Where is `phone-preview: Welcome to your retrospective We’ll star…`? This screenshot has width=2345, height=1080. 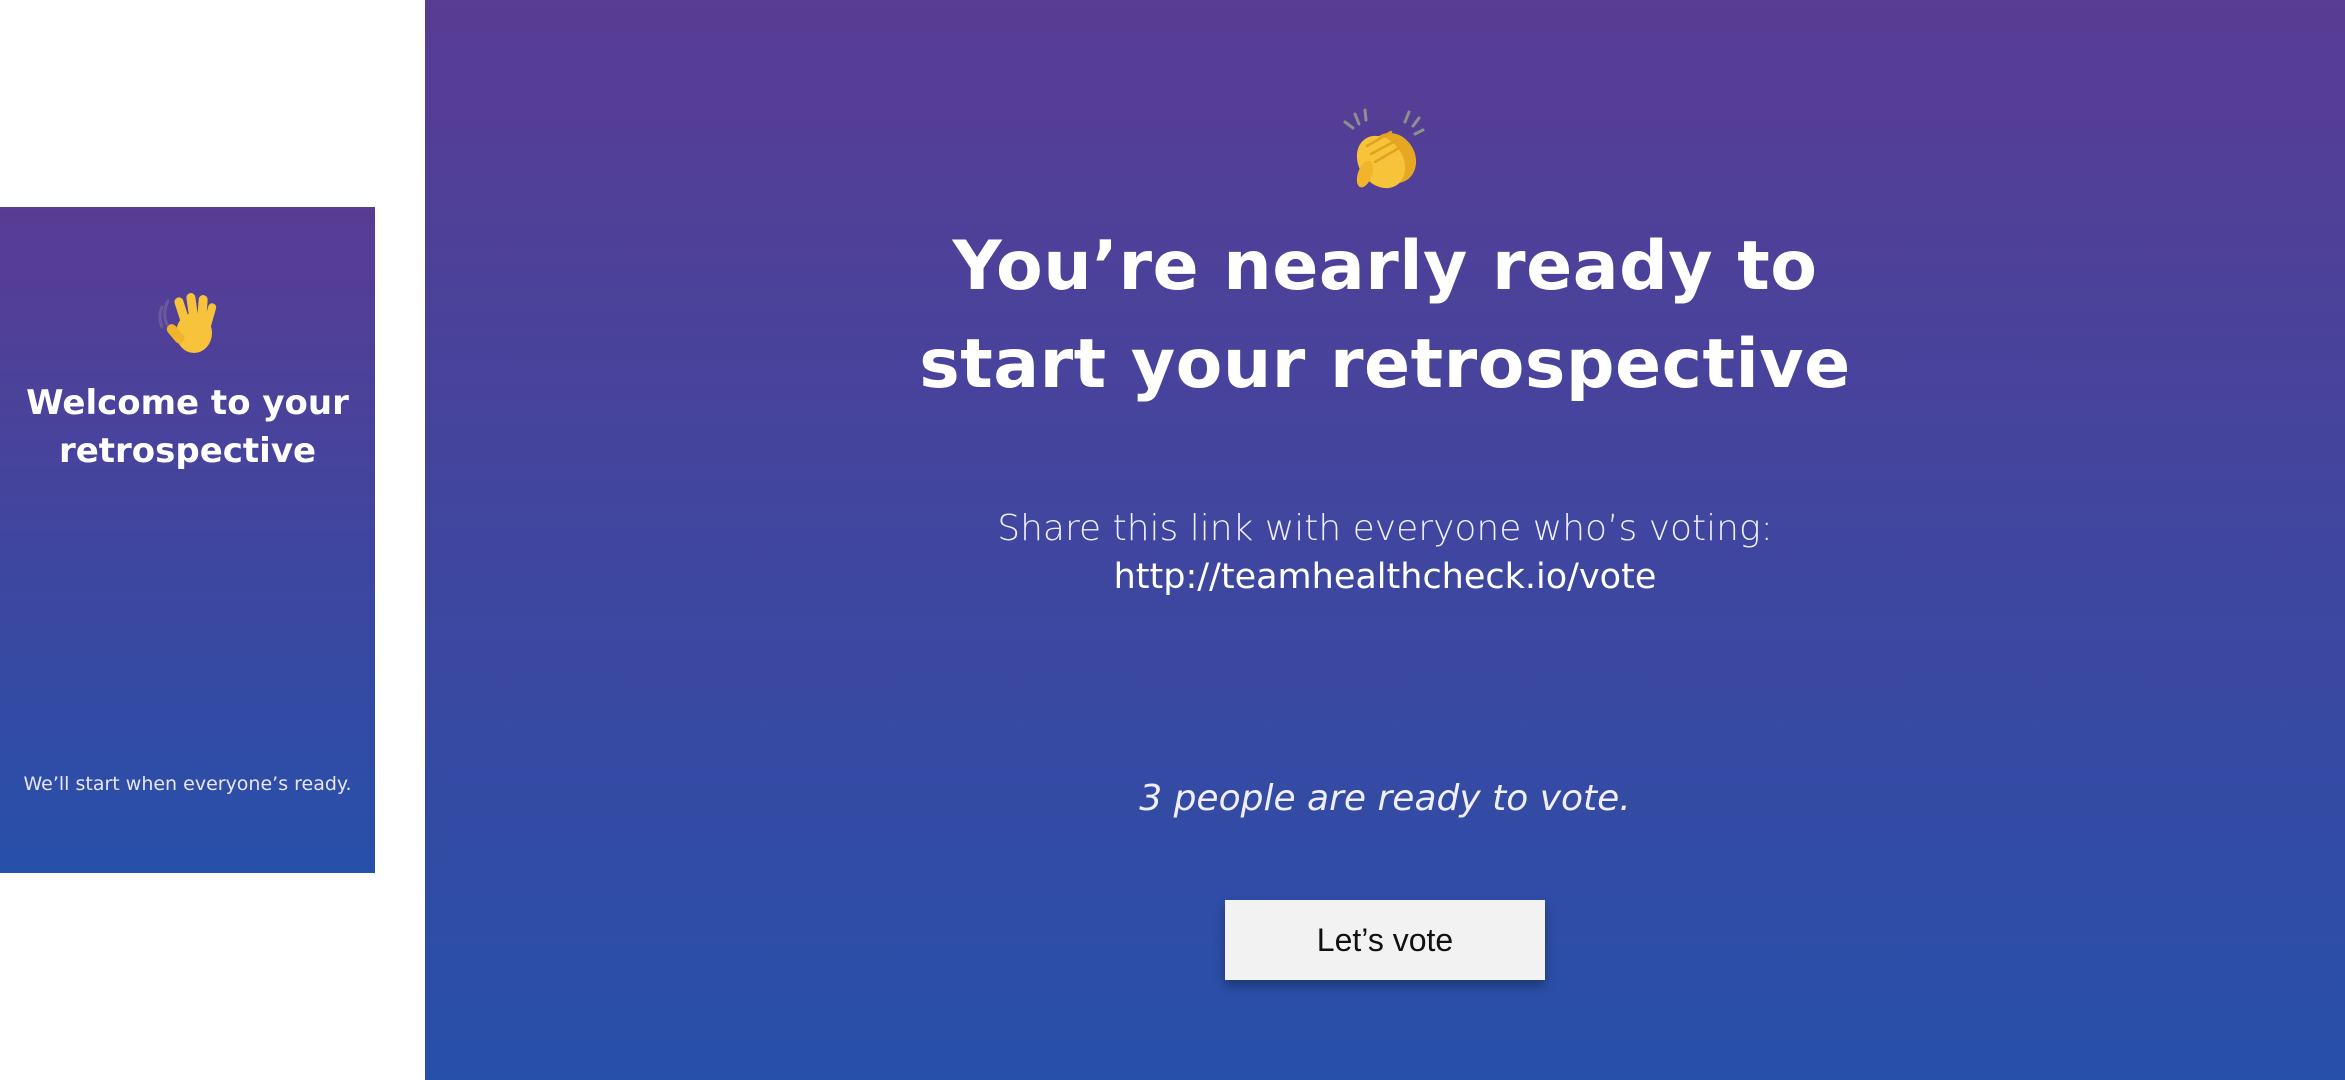 phone-preview: Welcome to your retrospective We’ll star… is located at coordinates (187, 540).